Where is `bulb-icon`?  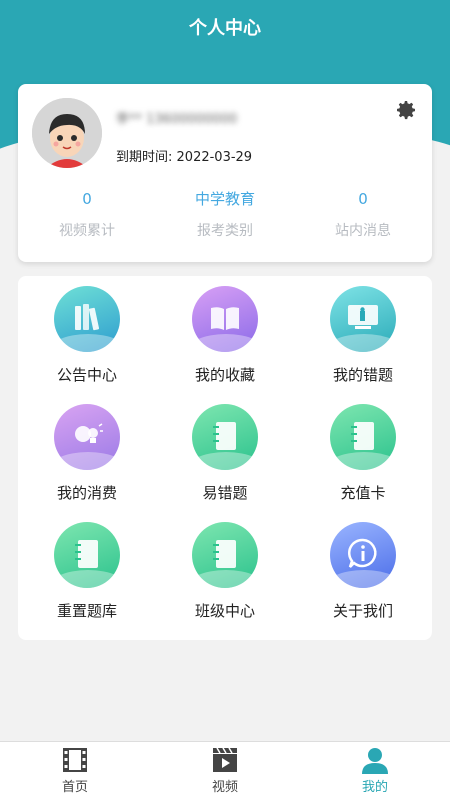
bulb-icon is located at coordinates (87, 437).